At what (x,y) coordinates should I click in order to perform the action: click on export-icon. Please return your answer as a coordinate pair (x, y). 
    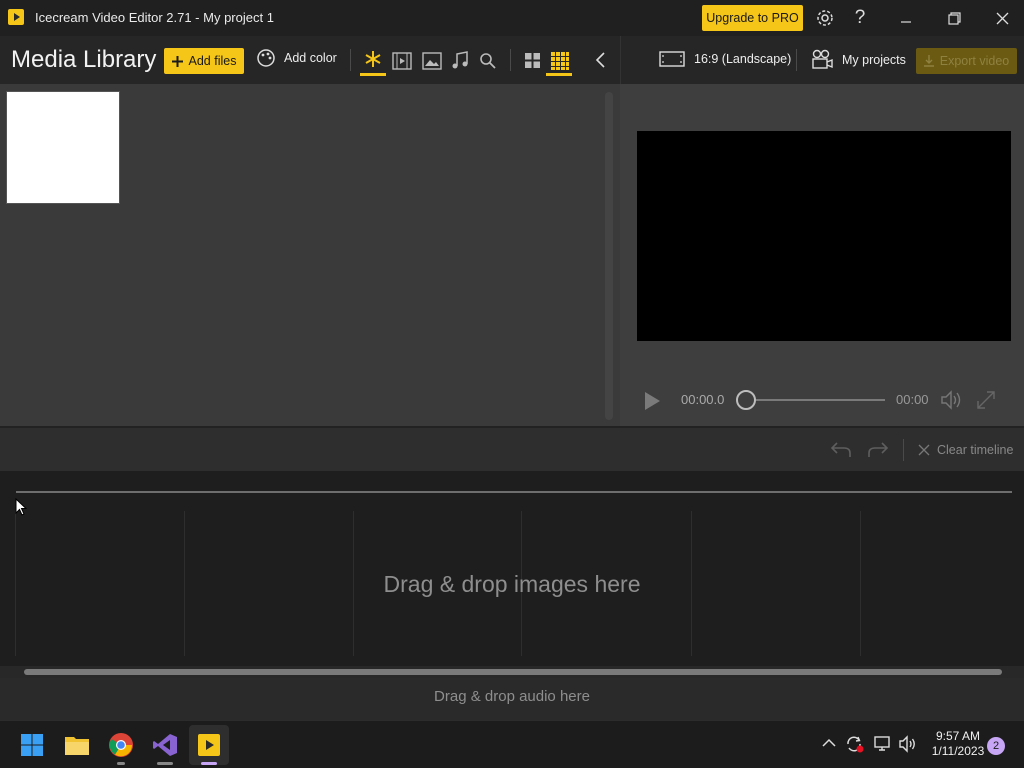
    Looking at the image, I should click on (928, 61).